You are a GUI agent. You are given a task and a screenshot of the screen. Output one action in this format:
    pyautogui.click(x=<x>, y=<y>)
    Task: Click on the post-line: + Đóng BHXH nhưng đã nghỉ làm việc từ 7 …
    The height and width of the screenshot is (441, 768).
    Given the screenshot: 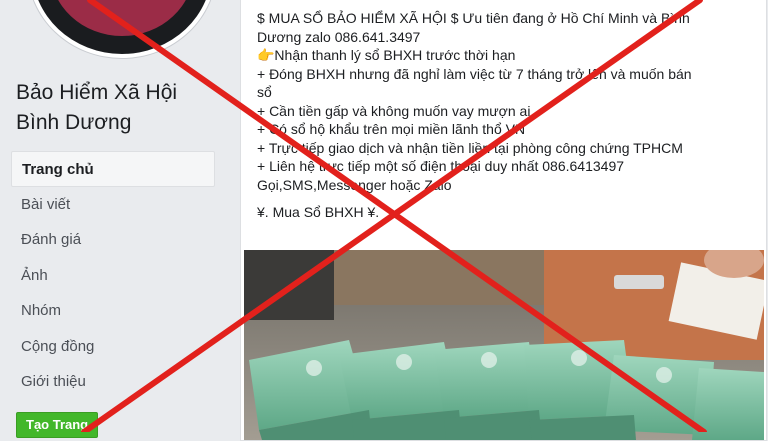 What is the action you would take?
    pyautogui.click(x=474, y=73)
    